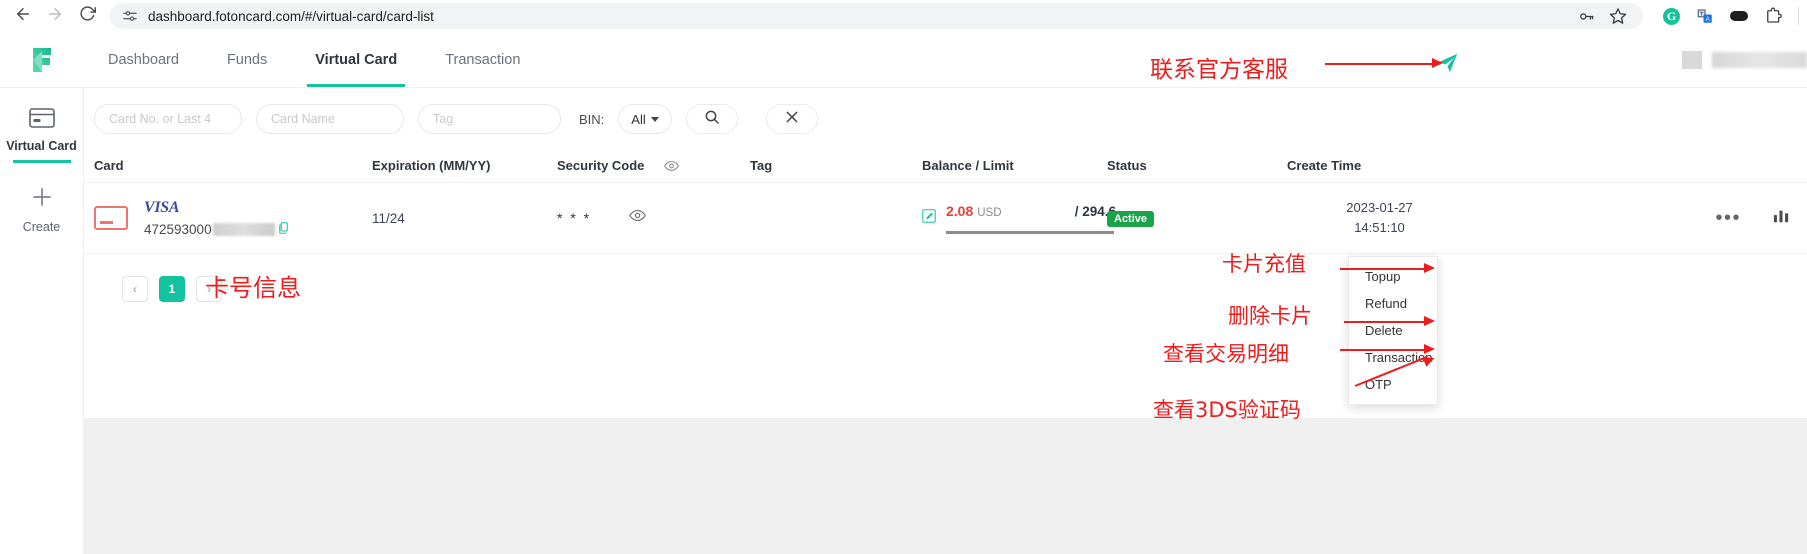  I want to click on reload-button, so click(87, 16).